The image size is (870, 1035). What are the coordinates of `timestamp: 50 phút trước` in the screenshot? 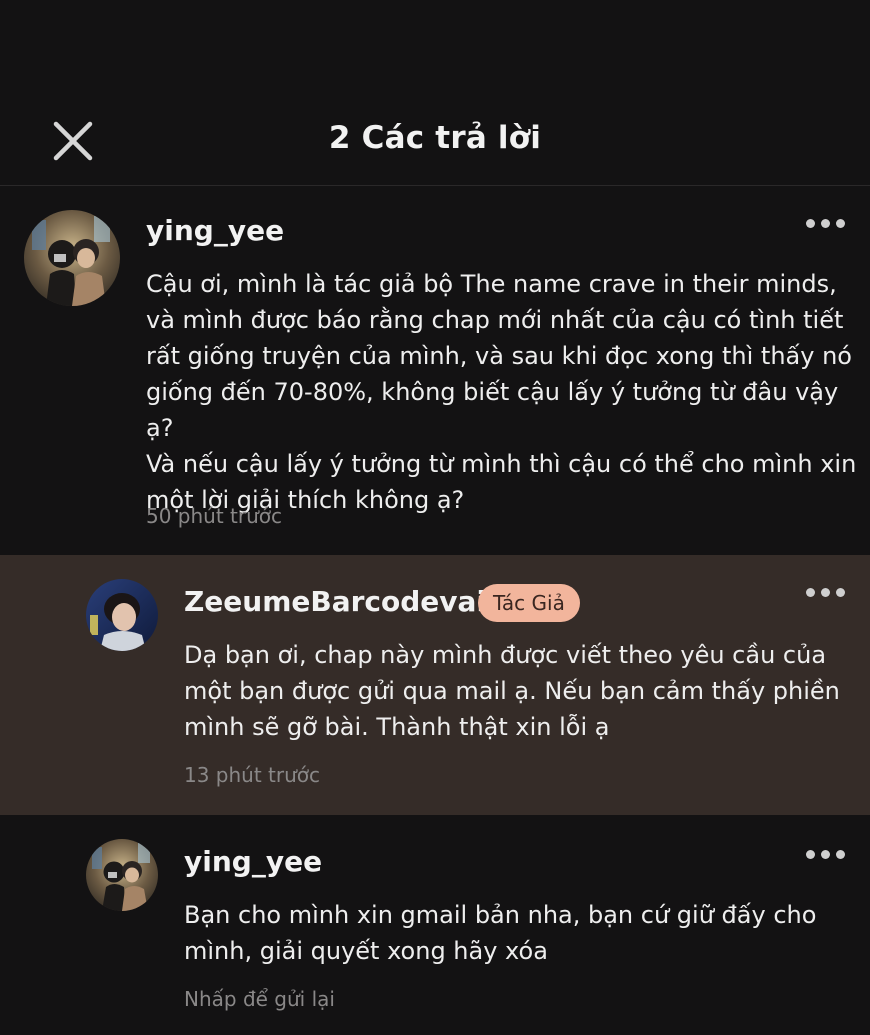 It's located at (214, 516).